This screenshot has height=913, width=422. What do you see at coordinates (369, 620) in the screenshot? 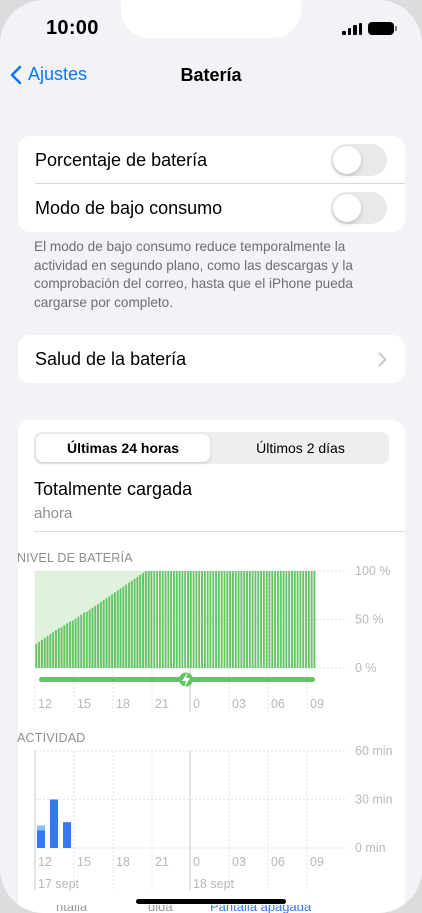
I see `battery-y-tick: 50 %` at bounding box center [369, 620].